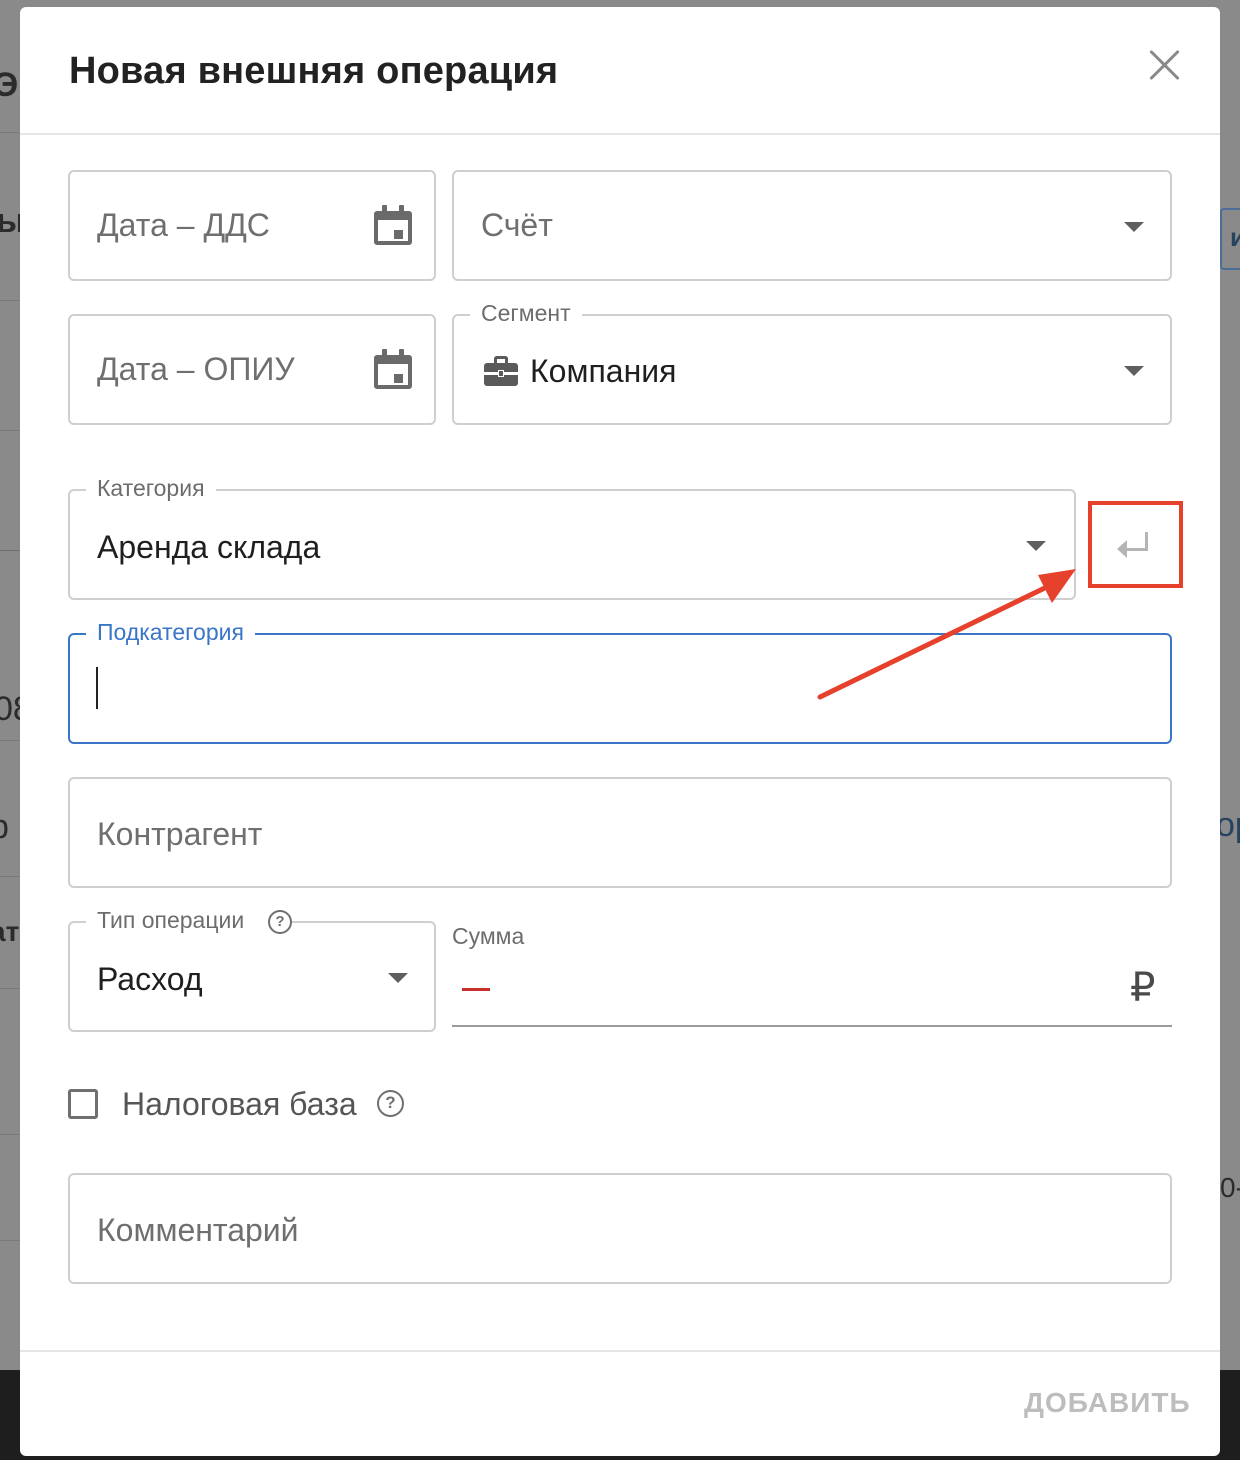 The width and height of the screenshot is (1240, 1460). I want to click on account-select: Счёт, so click(812, 225).